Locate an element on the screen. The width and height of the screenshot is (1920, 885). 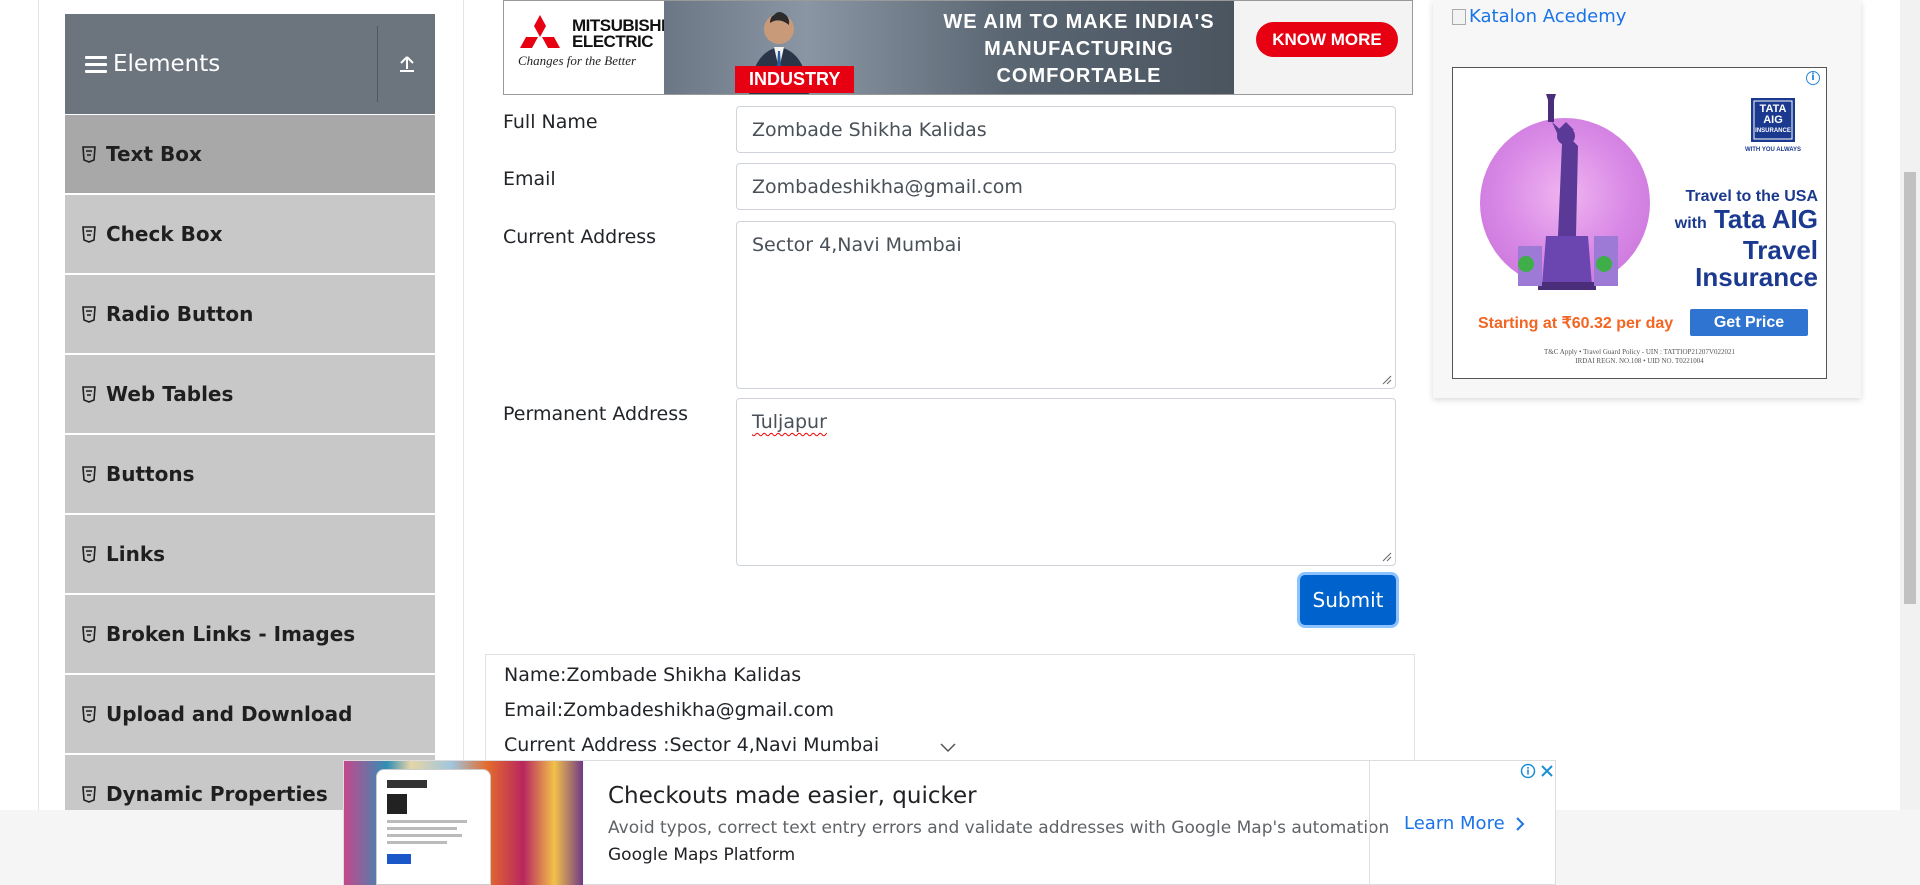
full-name-input: Zombade Shikha Kalidas is located at coordinates (1066, 129).